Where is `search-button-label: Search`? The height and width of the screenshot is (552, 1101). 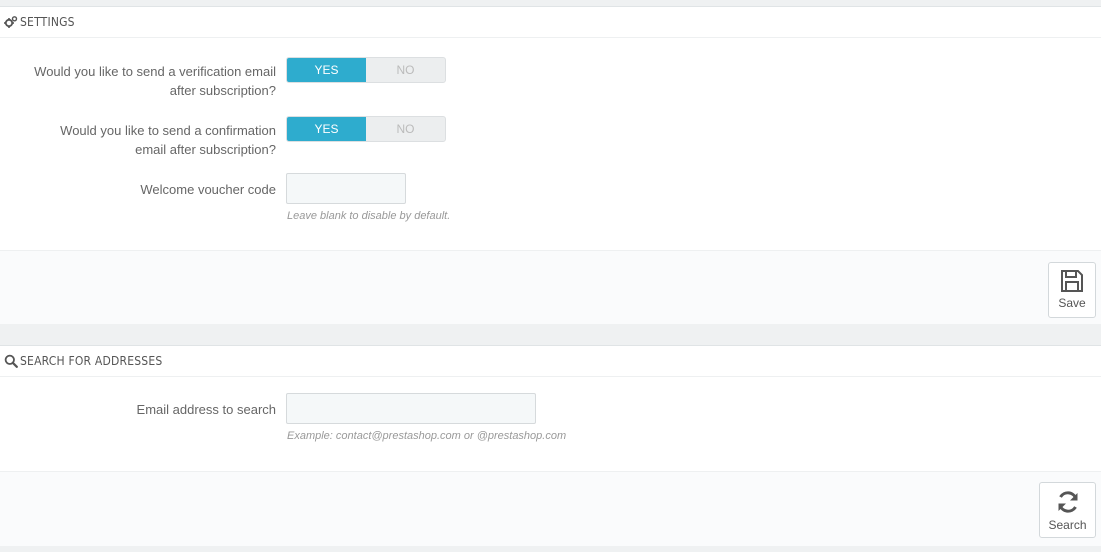 search-button-label: Search is located at coordinates (1067, 525).